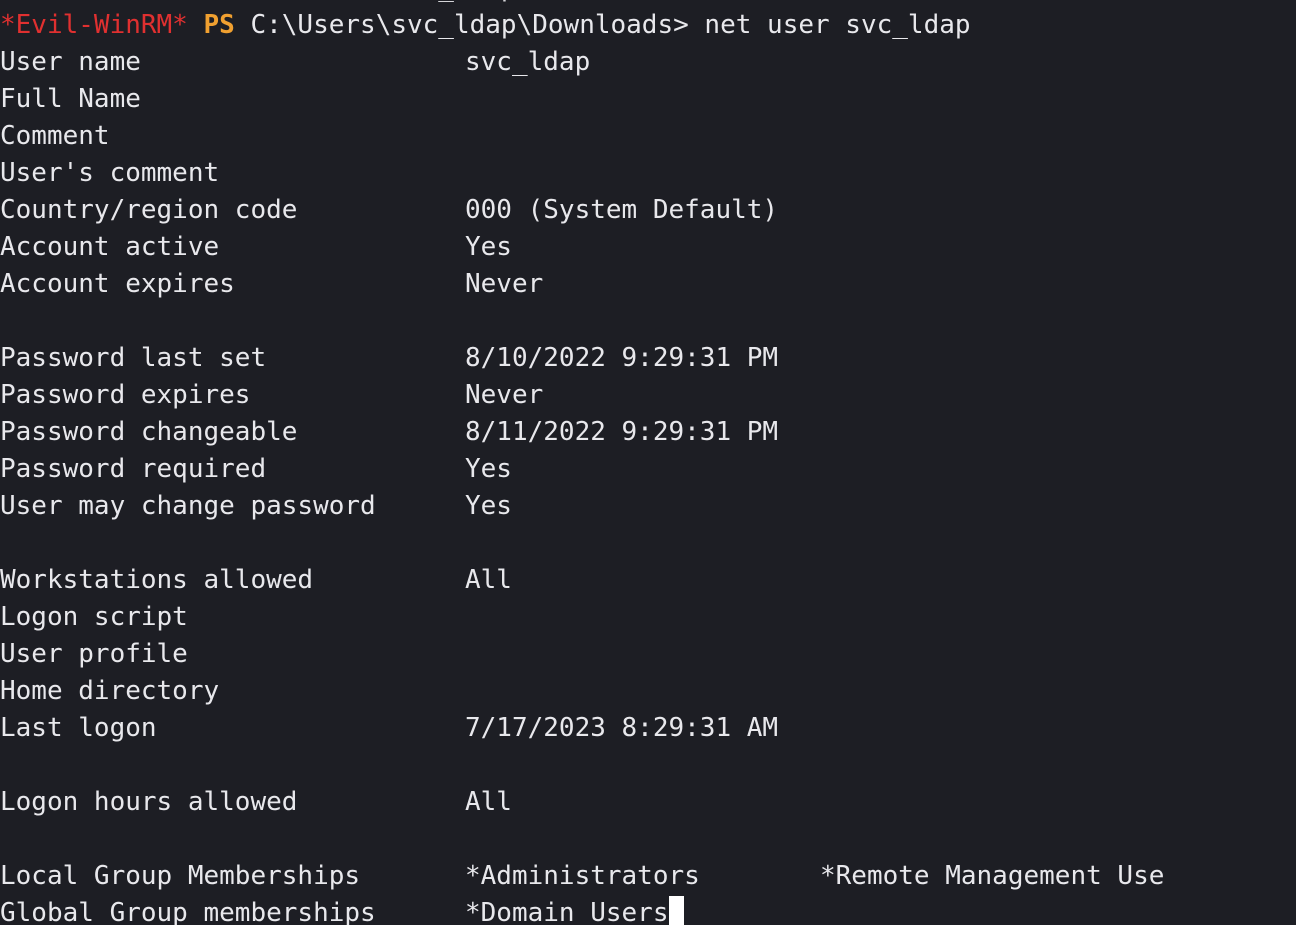  Describe the element at coordinates (94, 25) in the screenshot. I see `prompt-shell-label: *Evil-WinRM*` at that location.